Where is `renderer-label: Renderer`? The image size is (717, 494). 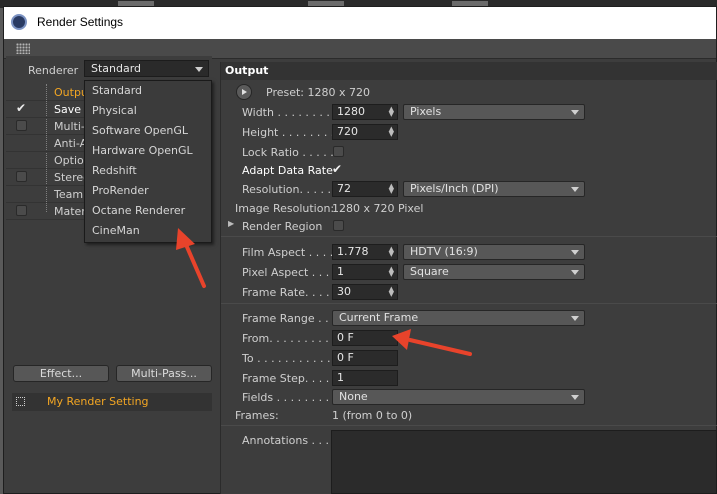 renderer-label: Renderer is located at coordinates (53, 70).